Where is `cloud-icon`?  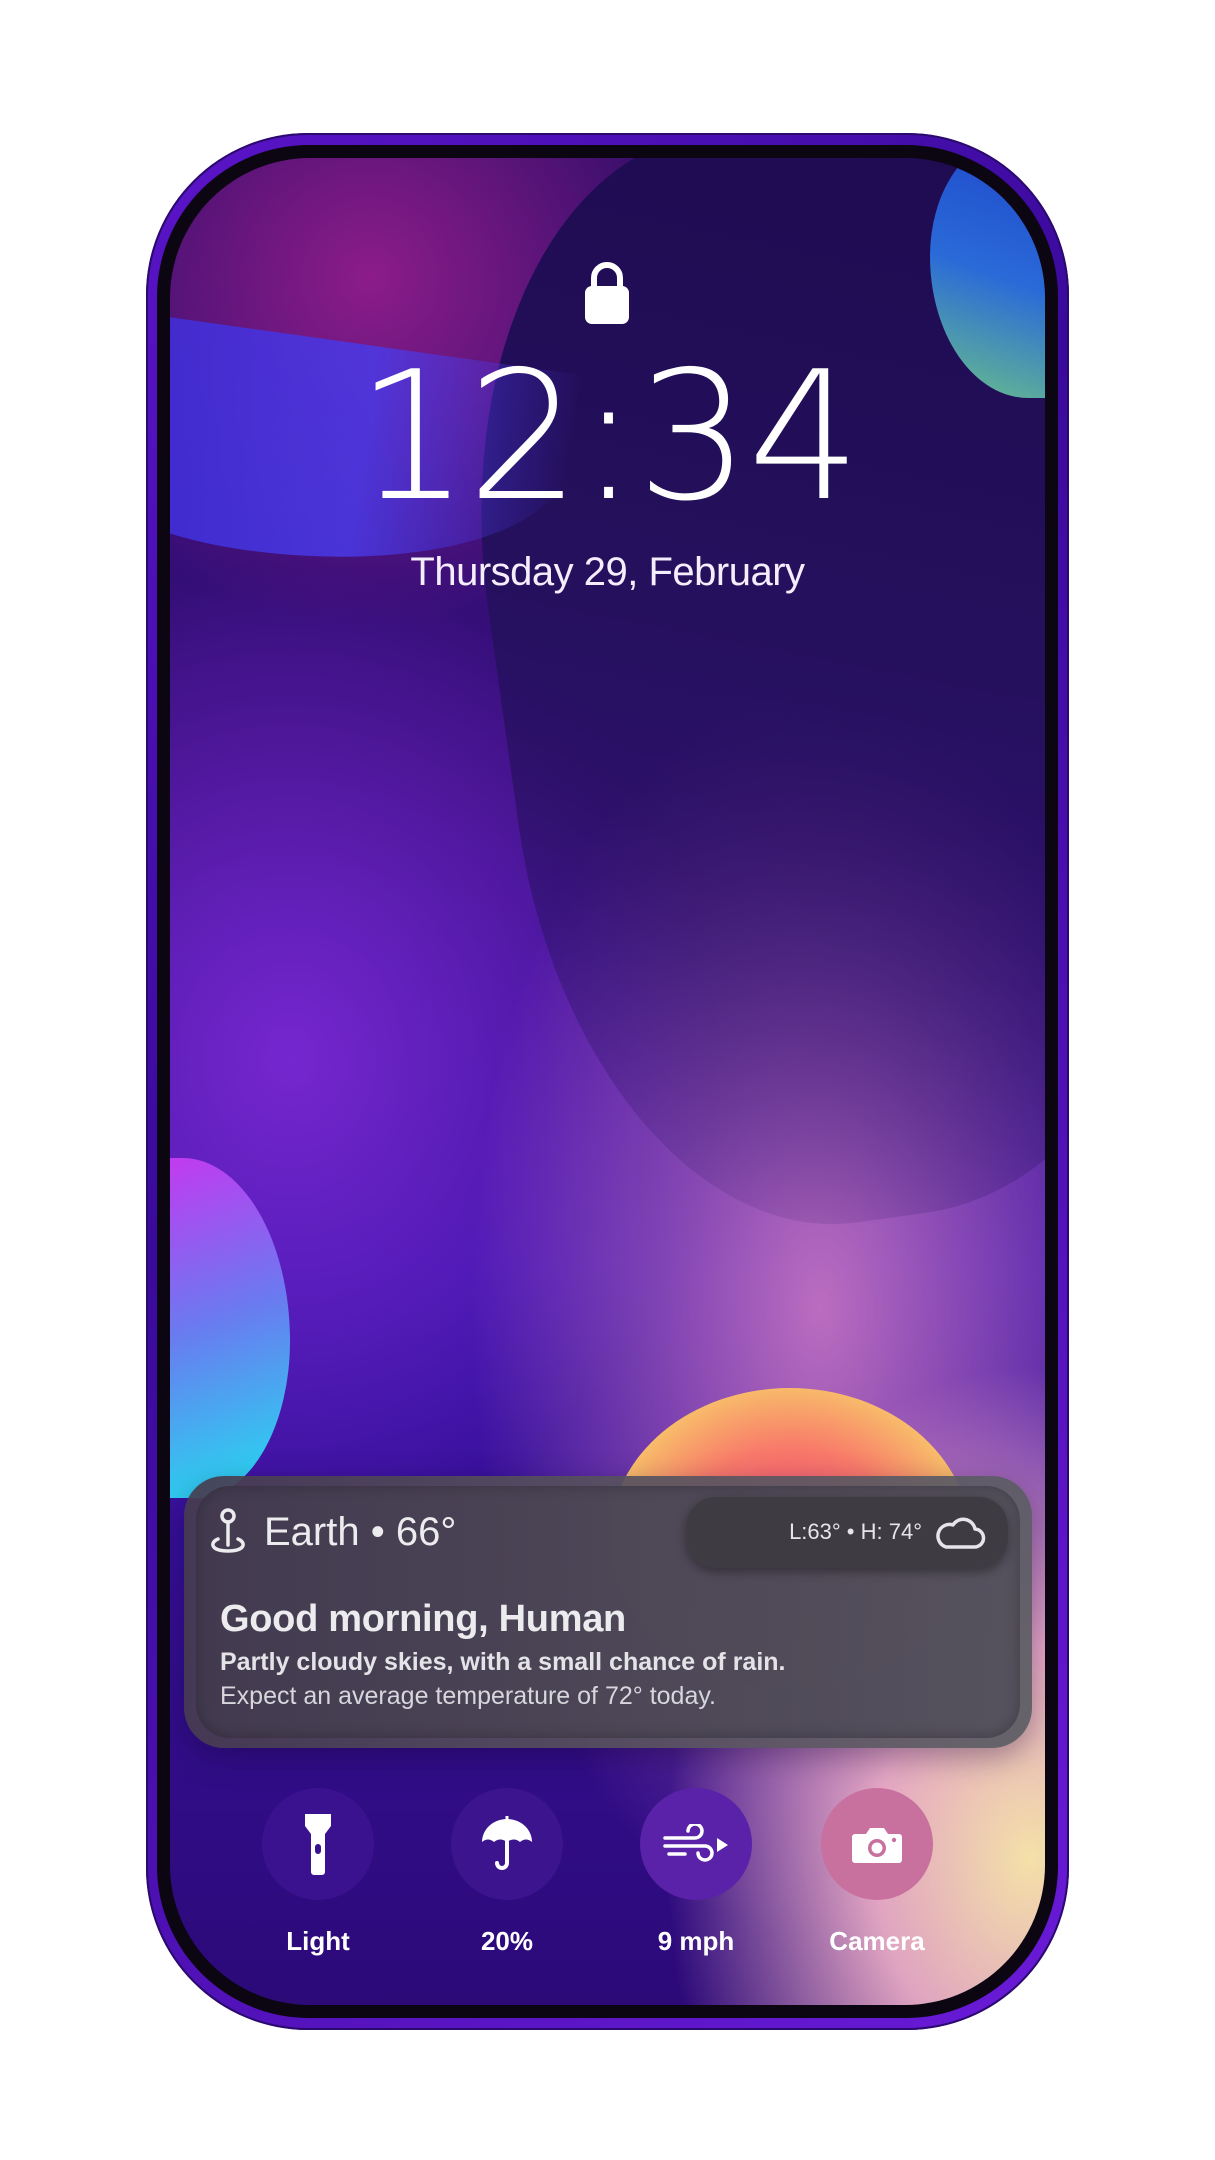 cloud-icon is located at coordinates (961, 1533).